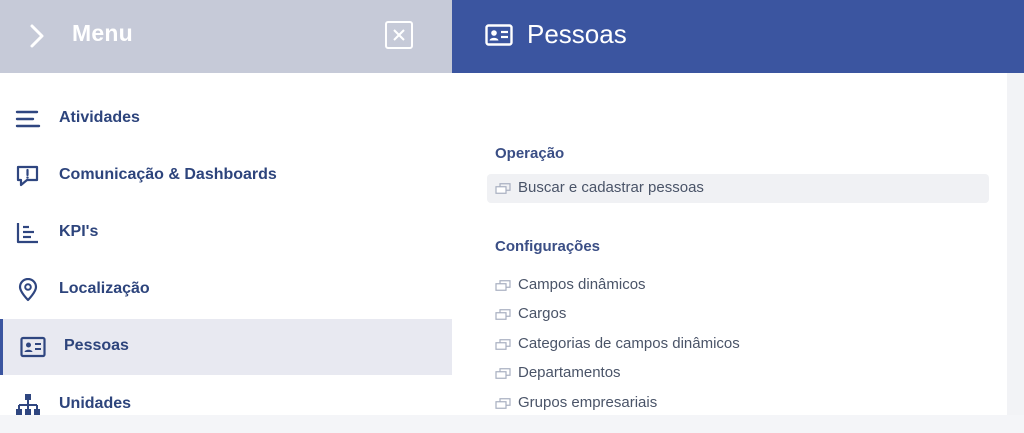 This screenshot has width=1024, height=433. I want to click on chevron-right-icon, so click(37, 36).